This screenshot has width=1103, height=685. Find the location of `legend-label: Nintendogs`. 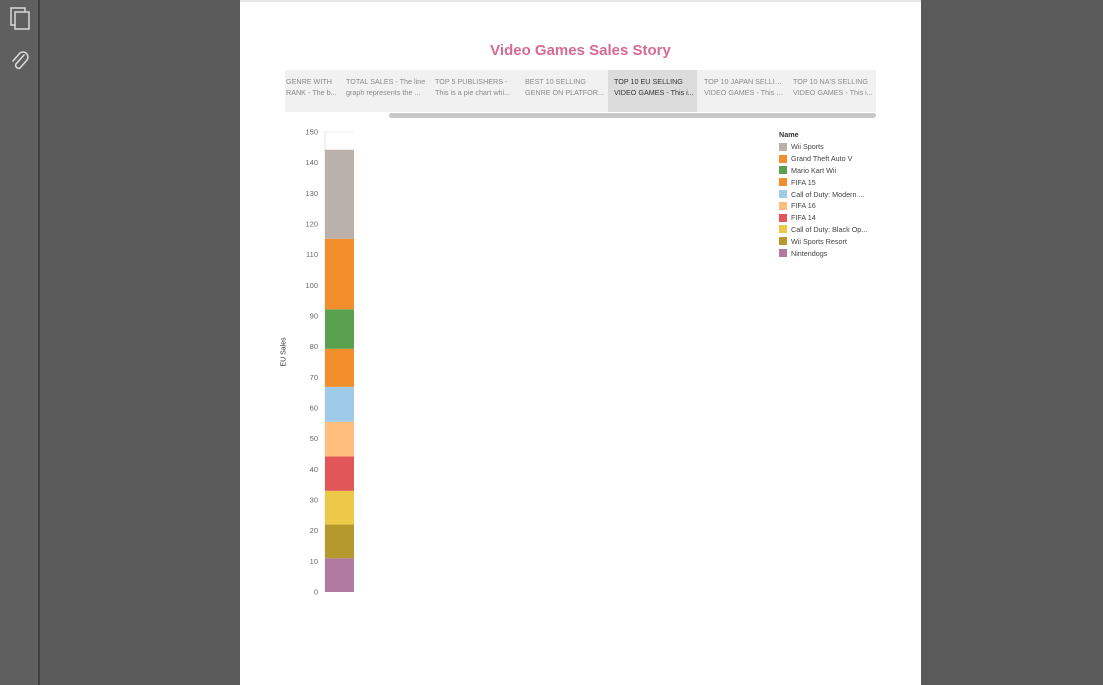

legend-label: Nintendogs is located at coordinates (809, 253).